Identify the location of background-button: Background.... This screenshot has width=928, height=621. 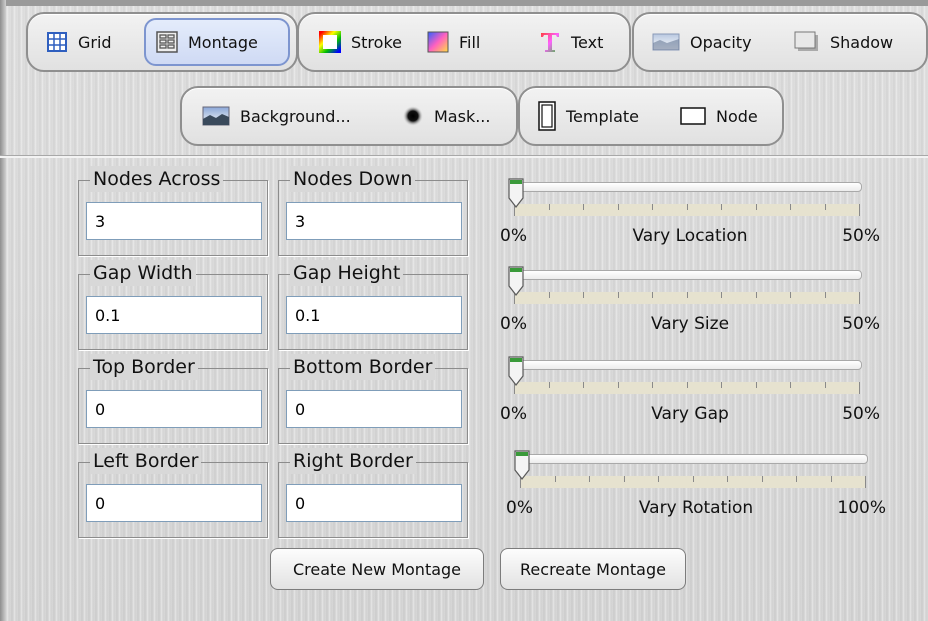
(285, 116).